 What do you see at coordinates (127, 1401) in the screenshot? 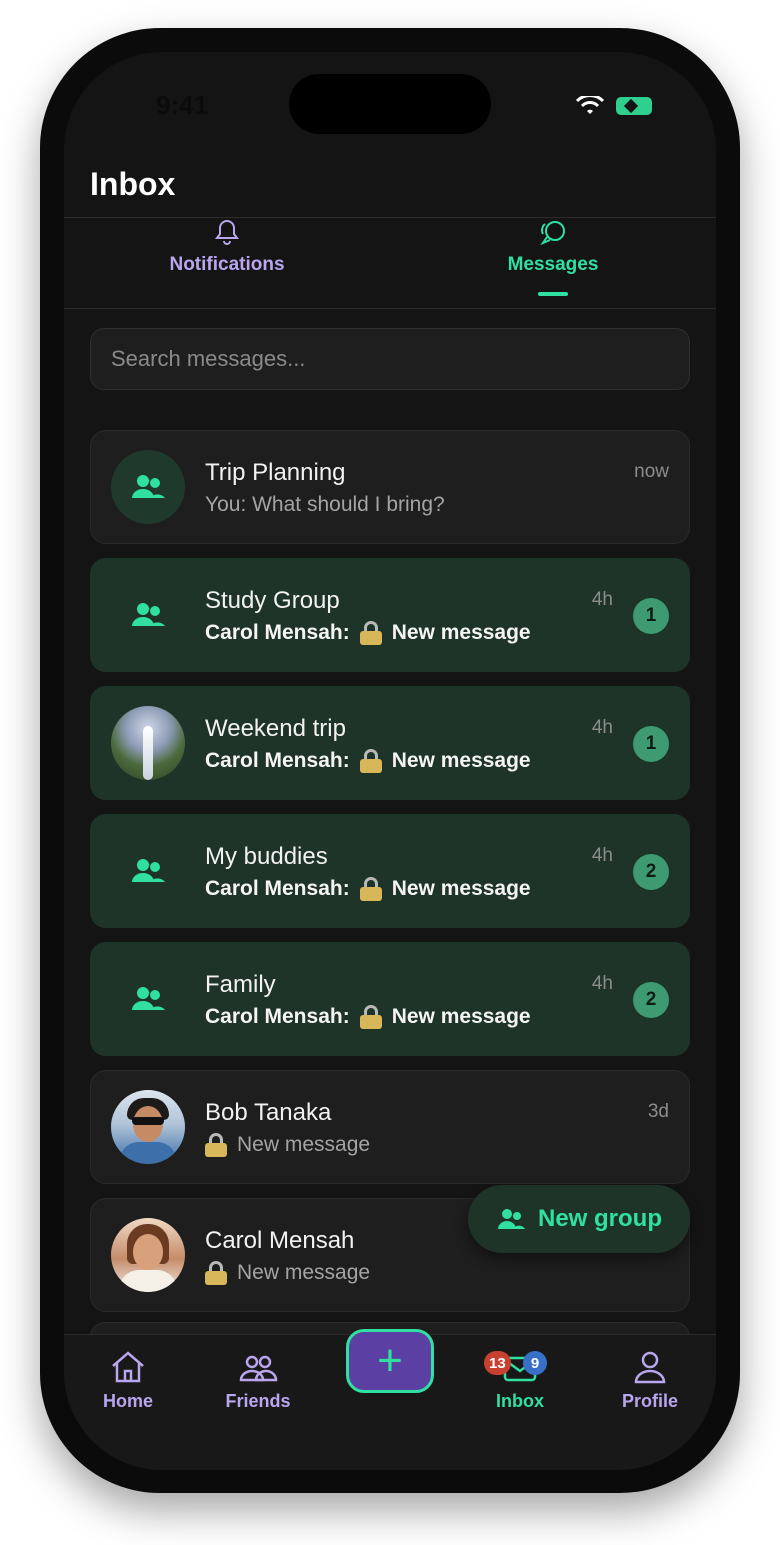
I see `nav-home-label: Home` at bounding box center [127, 1401].